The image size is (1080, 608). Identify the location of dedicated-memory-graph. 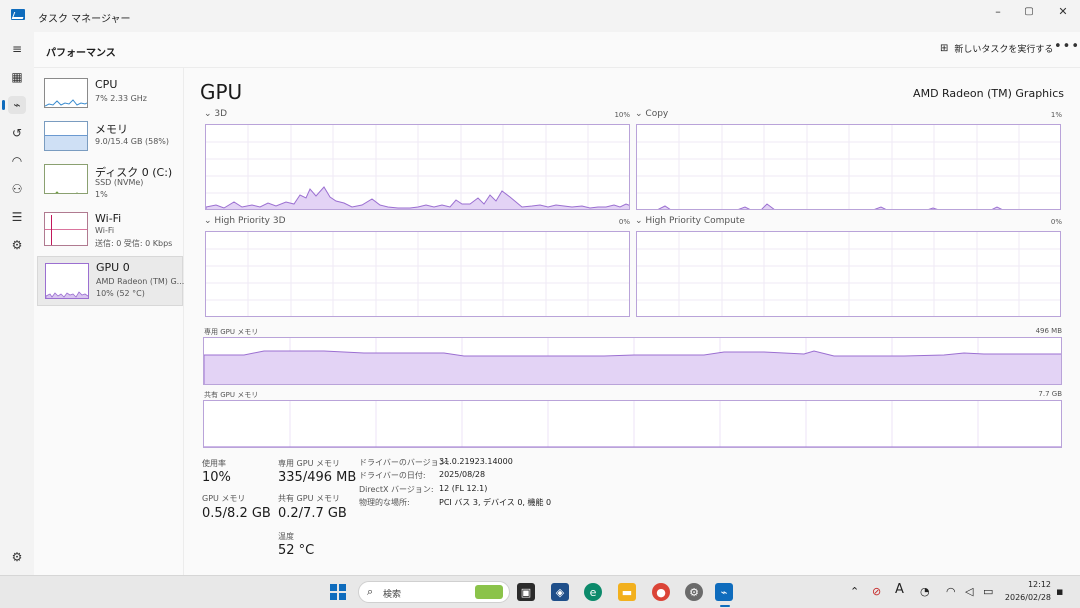
(632, 361).